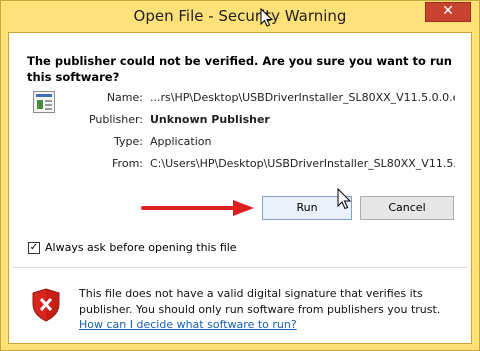 This screenshot has width=480, height=351. I want to click on title-cursor-icon, so click(267, 17).